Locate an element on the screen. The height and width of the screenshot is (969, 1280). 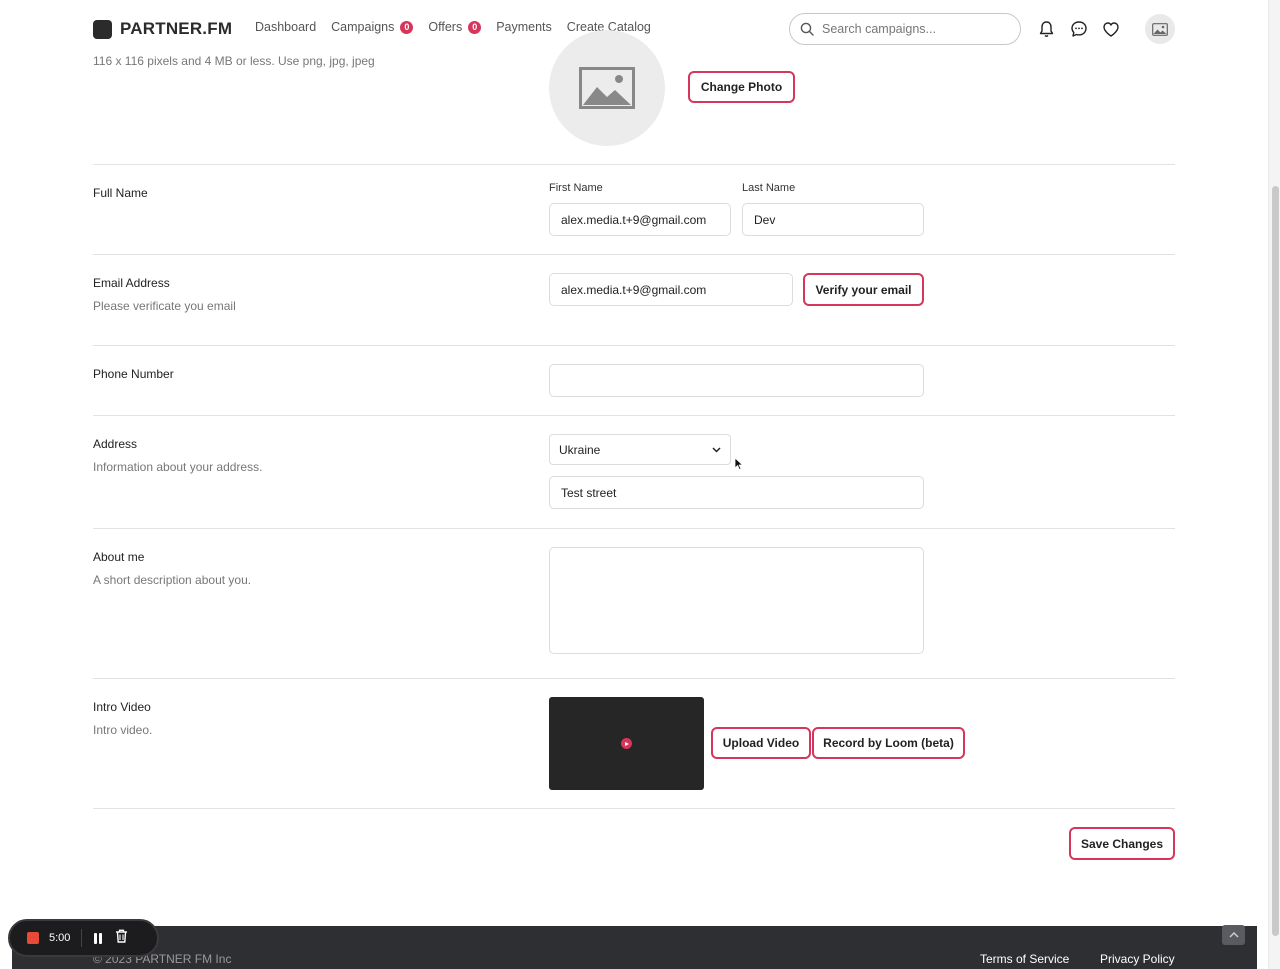
email-sublabel: Please verificate you email is located at coordinates (164, 306).